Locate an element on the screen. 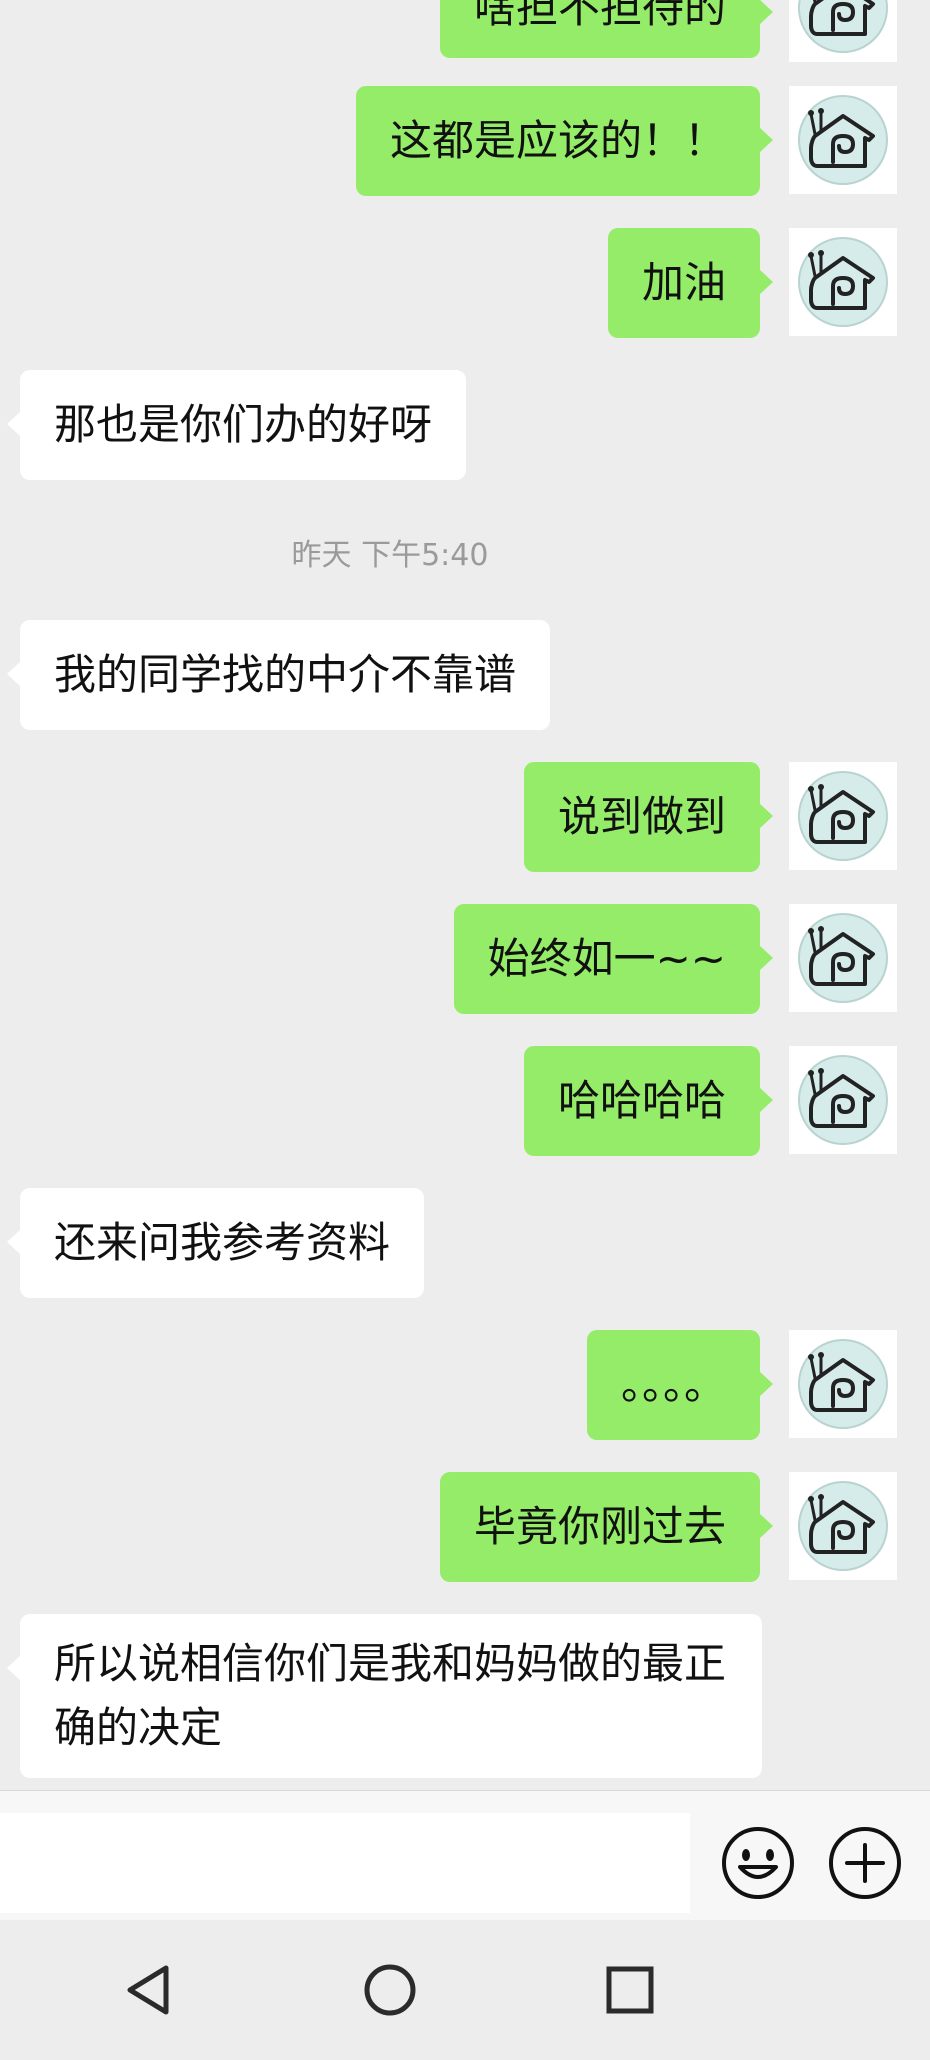 This screenshot has height=2060, width=930. sent-message-bubble: 加油 is located at coordinates (690, 283).